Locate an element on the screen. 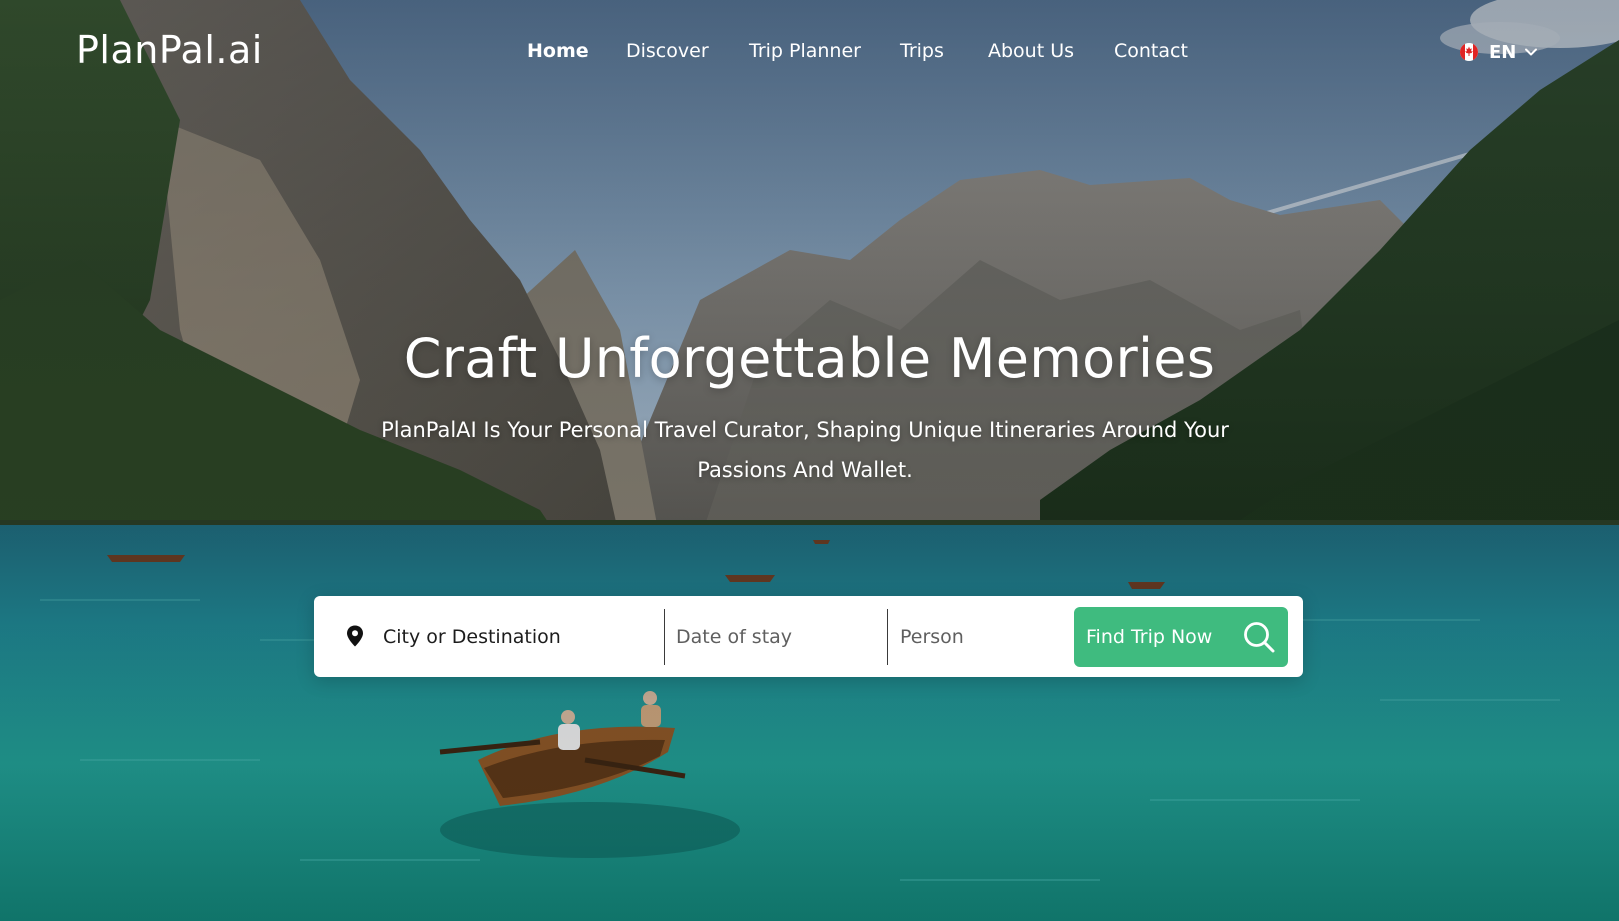  nav-item-trip-planner: Trip Planner is located at coordinates (805, 51).